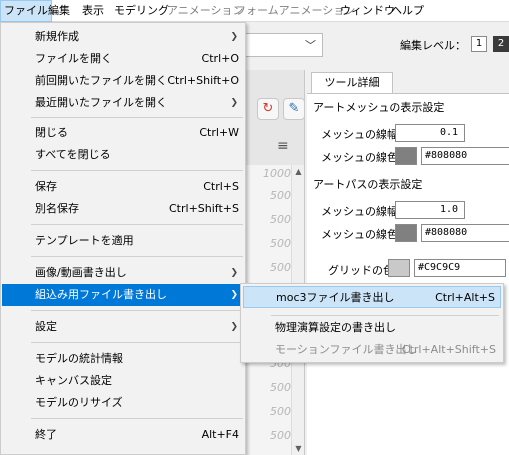 Image resolution: width=509 pixels, height=455 pixels. I want to click on menu-help: ヘルプ, so click(407, 11).